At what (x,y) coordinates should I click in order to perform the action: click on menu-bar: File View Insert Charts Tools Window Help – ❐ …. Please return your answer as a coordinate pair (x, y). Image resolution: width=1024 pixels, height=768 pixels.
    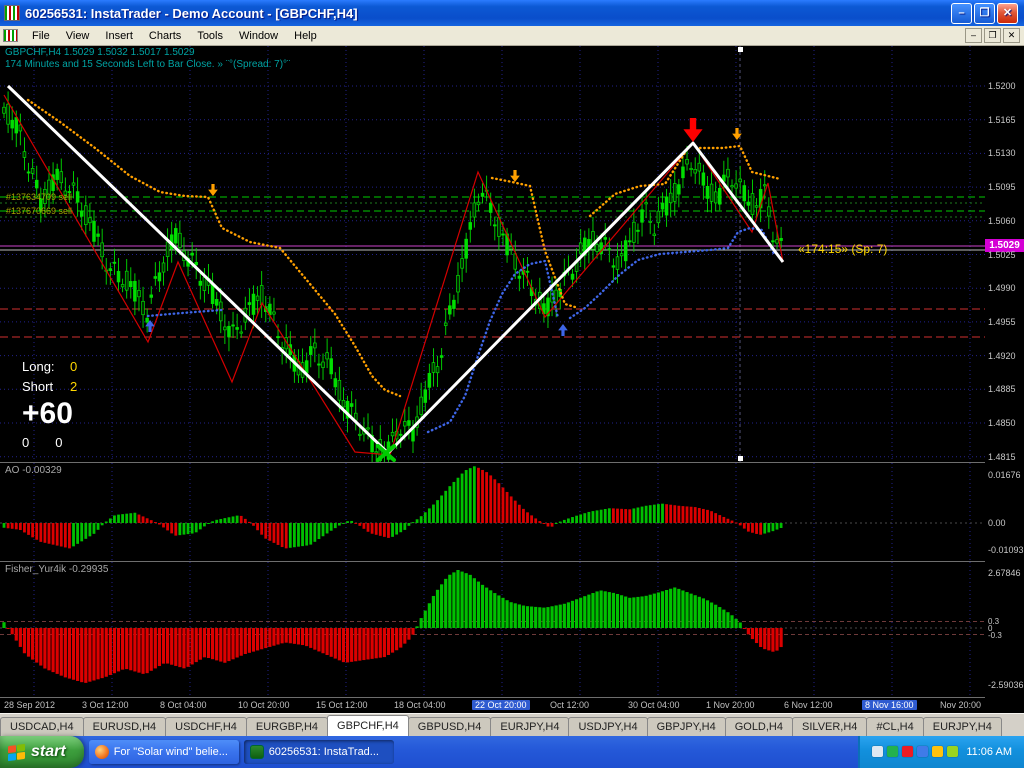
    Looking at the image, I should click on (512, 36).